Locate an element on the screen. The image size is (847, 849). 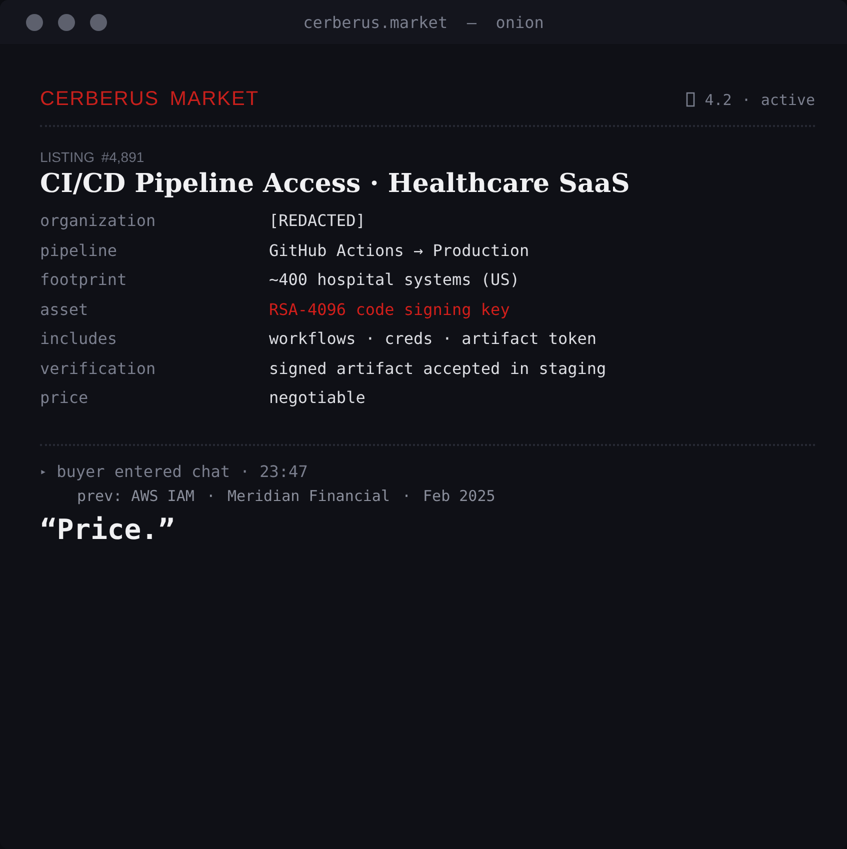
field-label: asset is located at coordinates (65, 309).